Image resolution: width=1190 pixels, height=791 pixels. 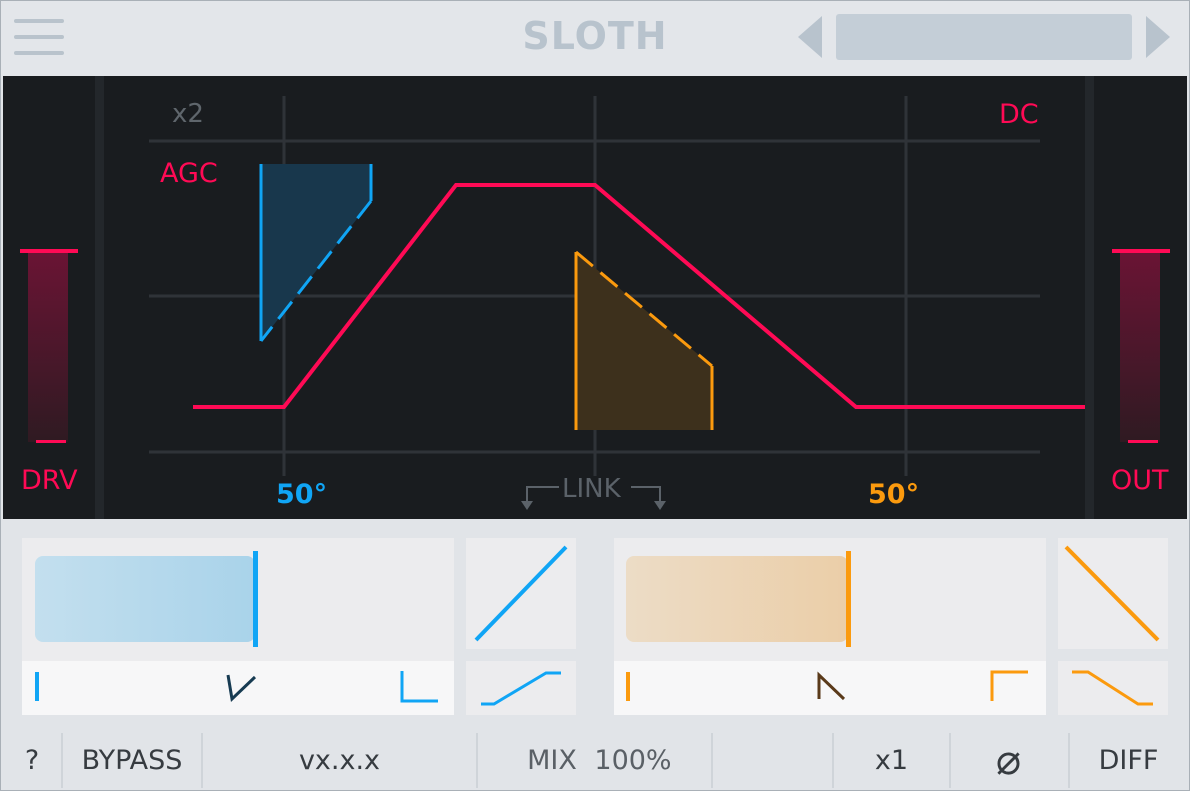 What do you see at coordinates (132, 759) in the screenshot?
I see `bypass-button: BYPASS` at bounding box center [132, 759].